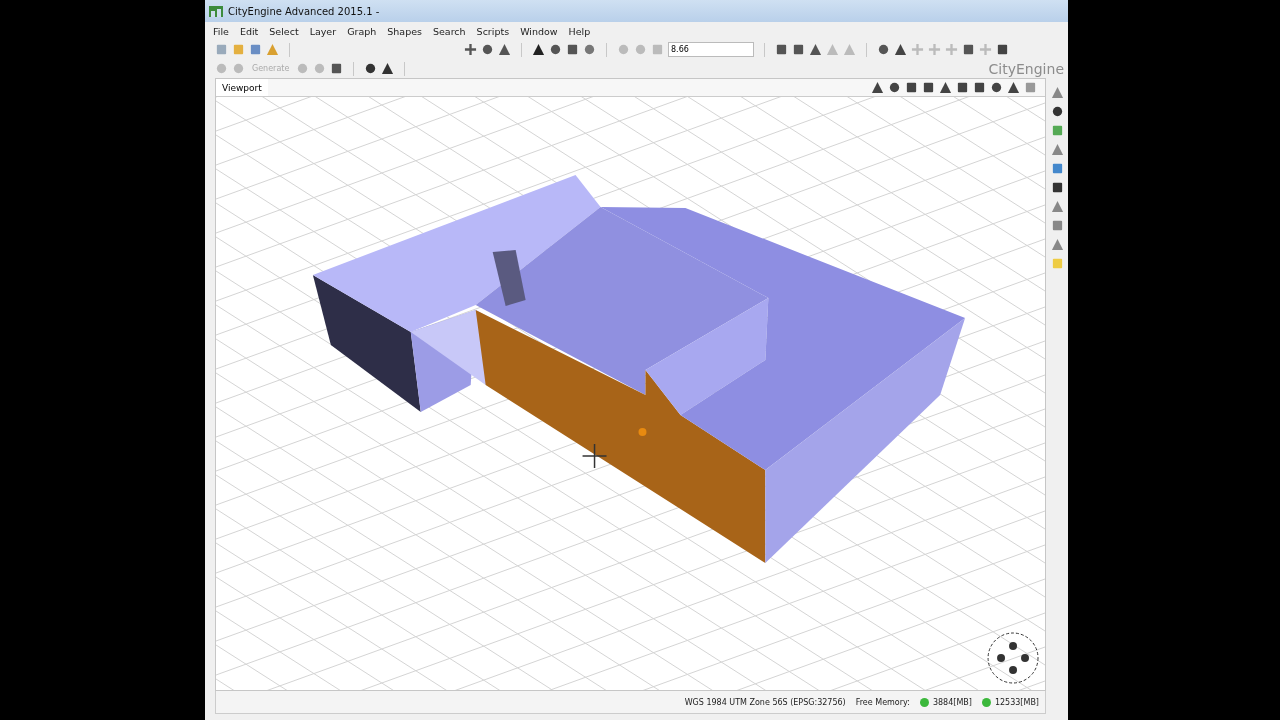 The width and height of the screenshot is (1280, 720). Describe the element at coordinates (304, 11) in the screenshot. I see `window-title: CityEngine Advanced 2015.1 -` at that location.